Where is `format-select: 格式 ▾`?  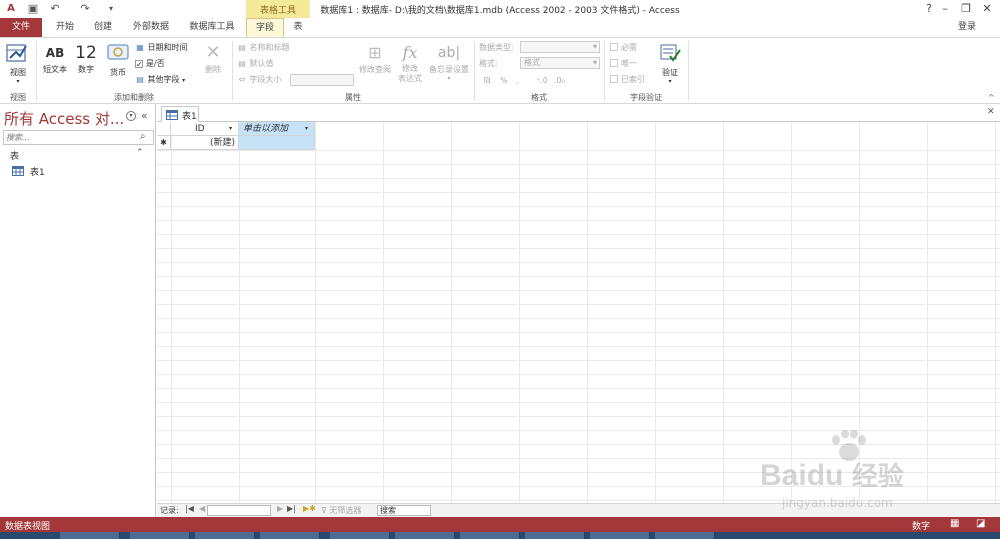
format-select: 格式 ▾ is located at coordinates (560, 63).